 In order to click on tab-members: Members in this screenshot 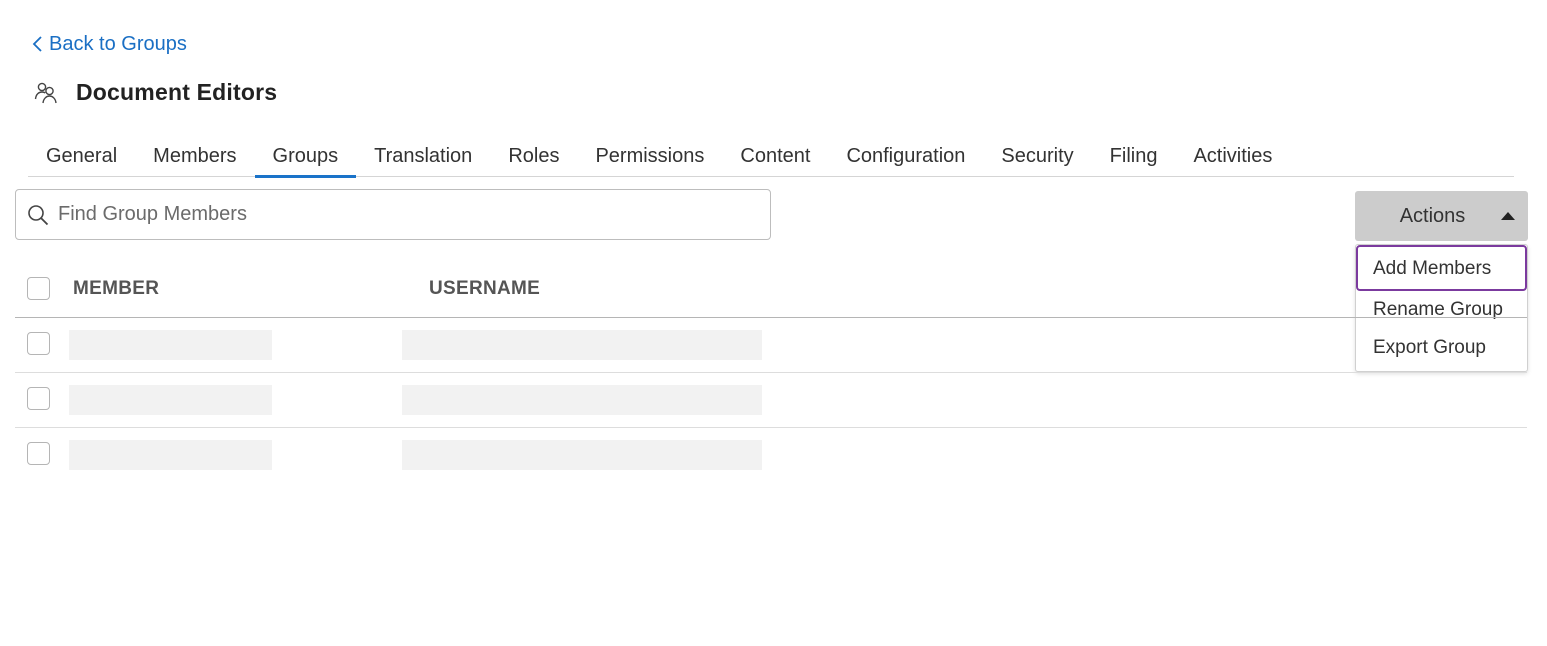, I will do `click(194, 156)`.